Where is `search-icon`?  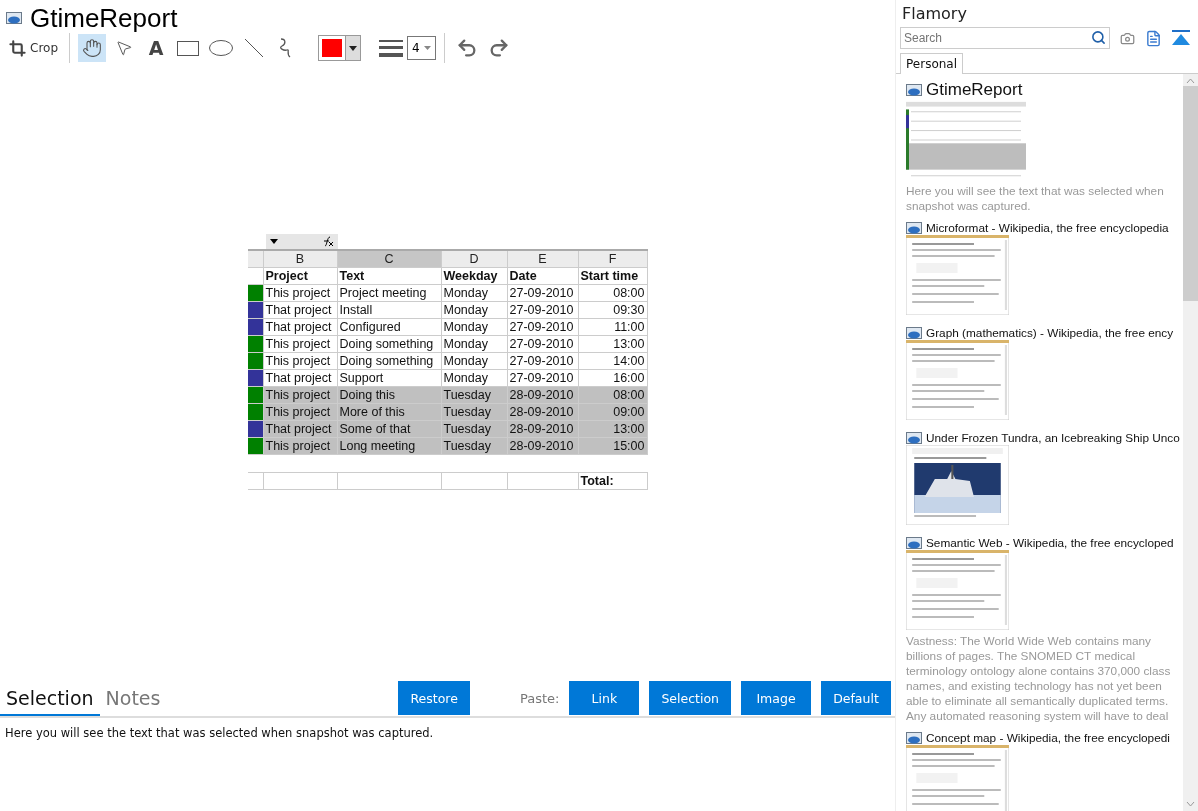
search-icon is located at coordinates (1098, 37).